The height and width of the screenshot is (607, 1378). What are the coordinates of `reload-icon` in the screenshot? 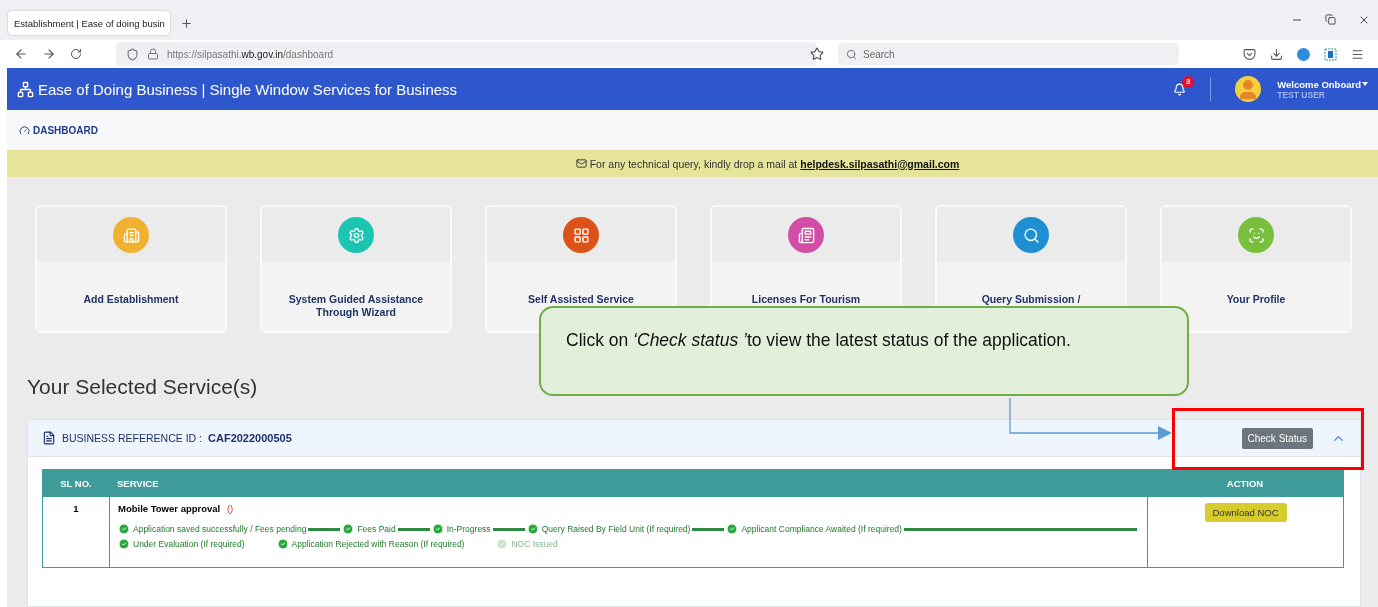 It's located at (76, 54).